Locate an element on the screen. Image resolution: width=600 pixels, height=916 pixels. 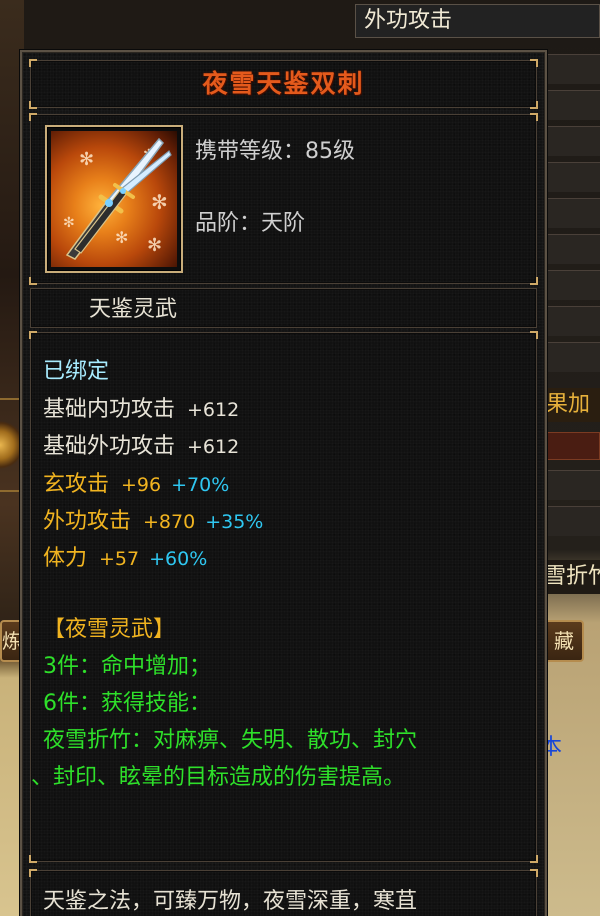
twin-daggers-icon: ✻ ✻ ✻ ✻ ✻ ✻ is located at coordinates (114, 199).